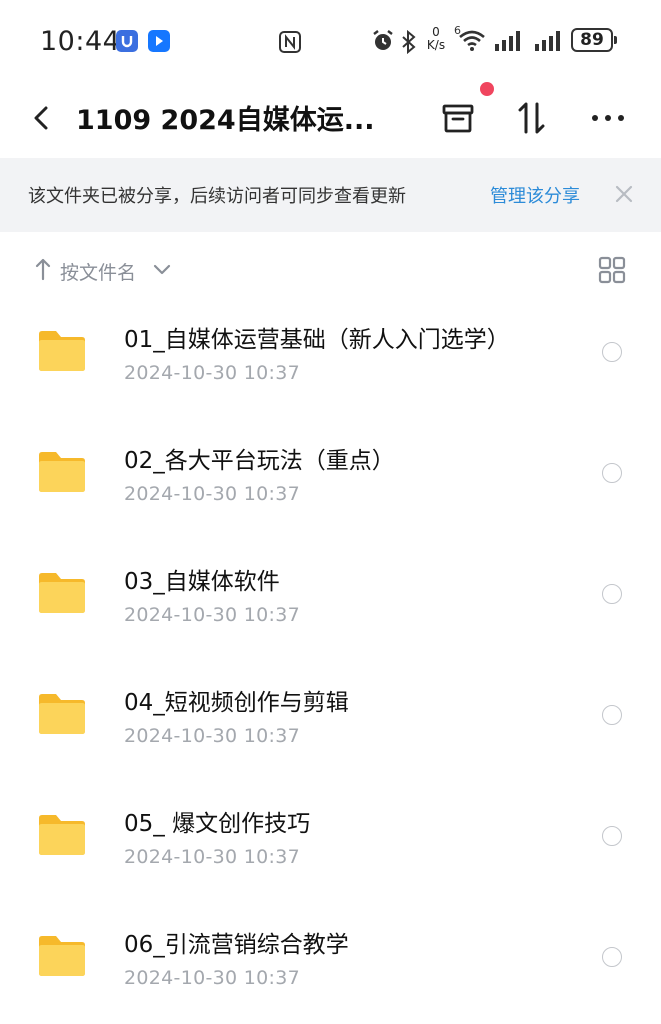 This screenshot has height=1024, width=661. What do you see at coordinates (217, 196) in the screenshot?
I see `share-notice-text: 该文件夹已被分享，后续访问者可同步查看更新` at bounding box center [217, 196].